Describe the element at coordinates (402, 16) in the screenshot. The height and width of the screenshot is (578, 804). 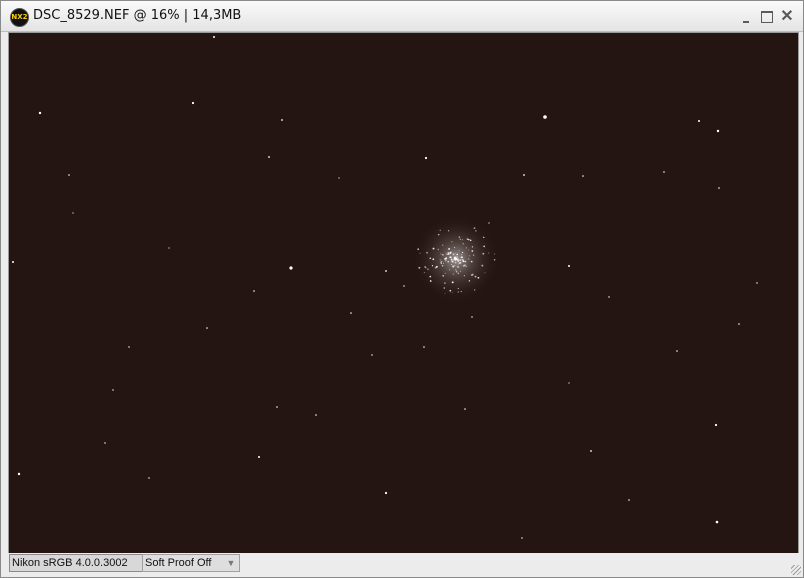
I see `title-bar: NX2 DSC_8529.NEF @ 16% | 14,3MB ✕` at that location.